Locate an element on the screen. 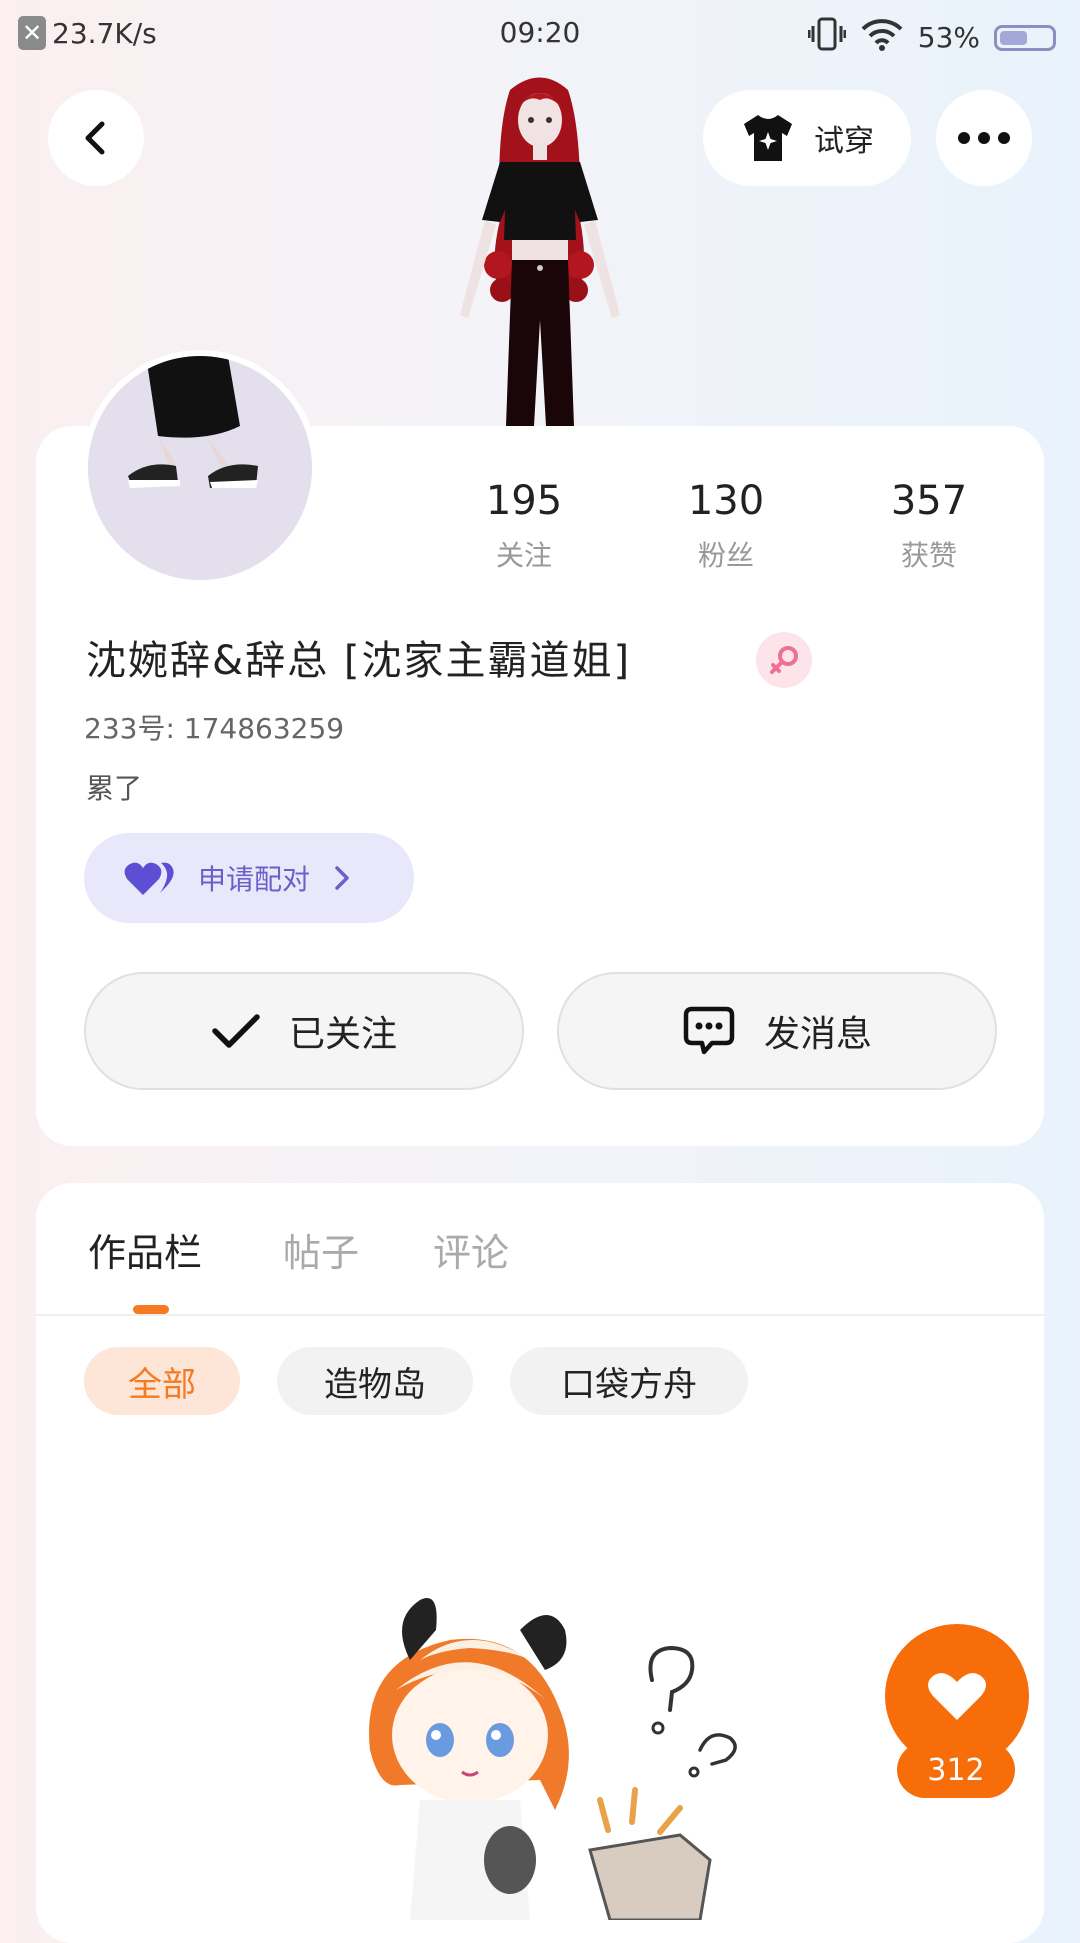  heart-icon is located at coordinates (957, 1696).